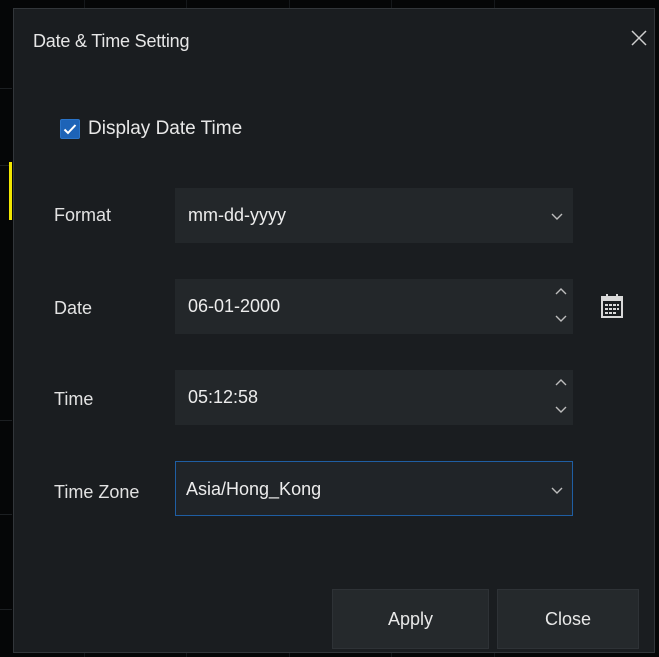 The height and width of the screenshot is (657, 659). What do you see at coordinates (10, 191) in the screenshot?
I see `channel-marker` at bounding box center [10, 191].